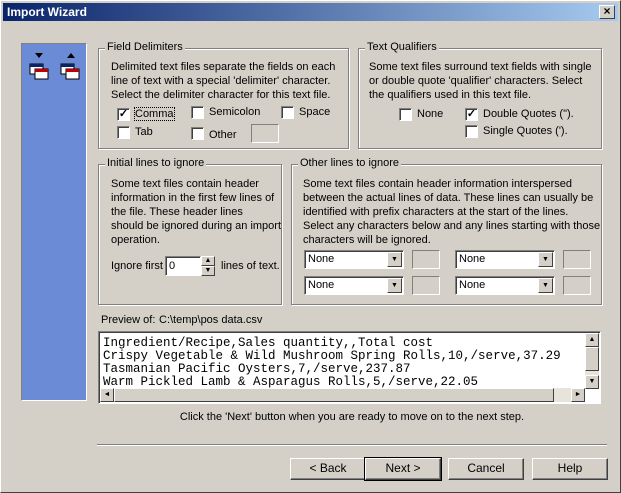  I want to click on preview-path: C:\temp\pos data.csv, so click(211, 320).